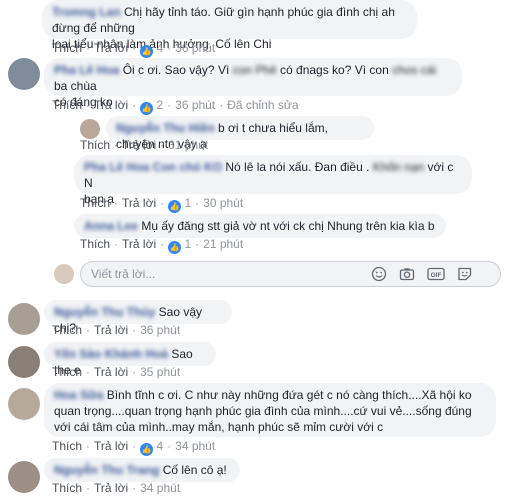 This screenshot has width=507, height=496. Describe the element at coordinates (290, 274) in the screenshot. I see `reply-input: Viết trả lời... GIF` at that location.